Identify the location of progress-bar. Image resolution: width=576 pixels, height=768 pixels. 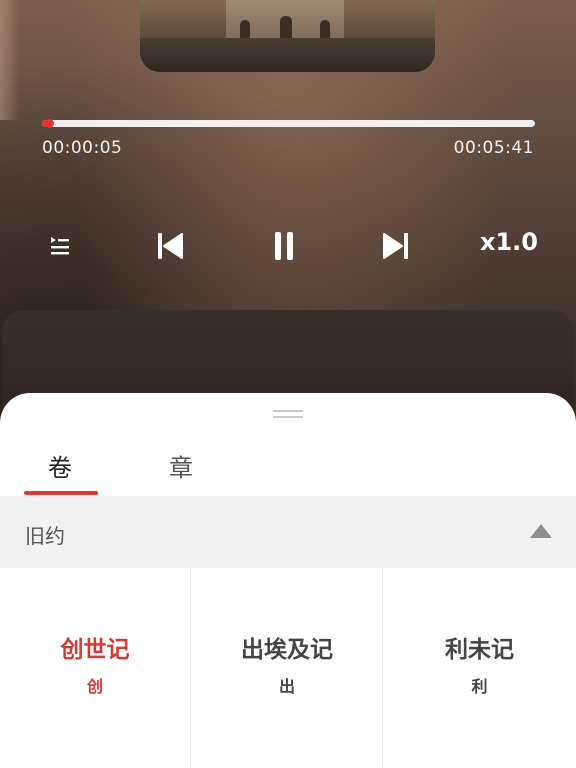
(288, 123).